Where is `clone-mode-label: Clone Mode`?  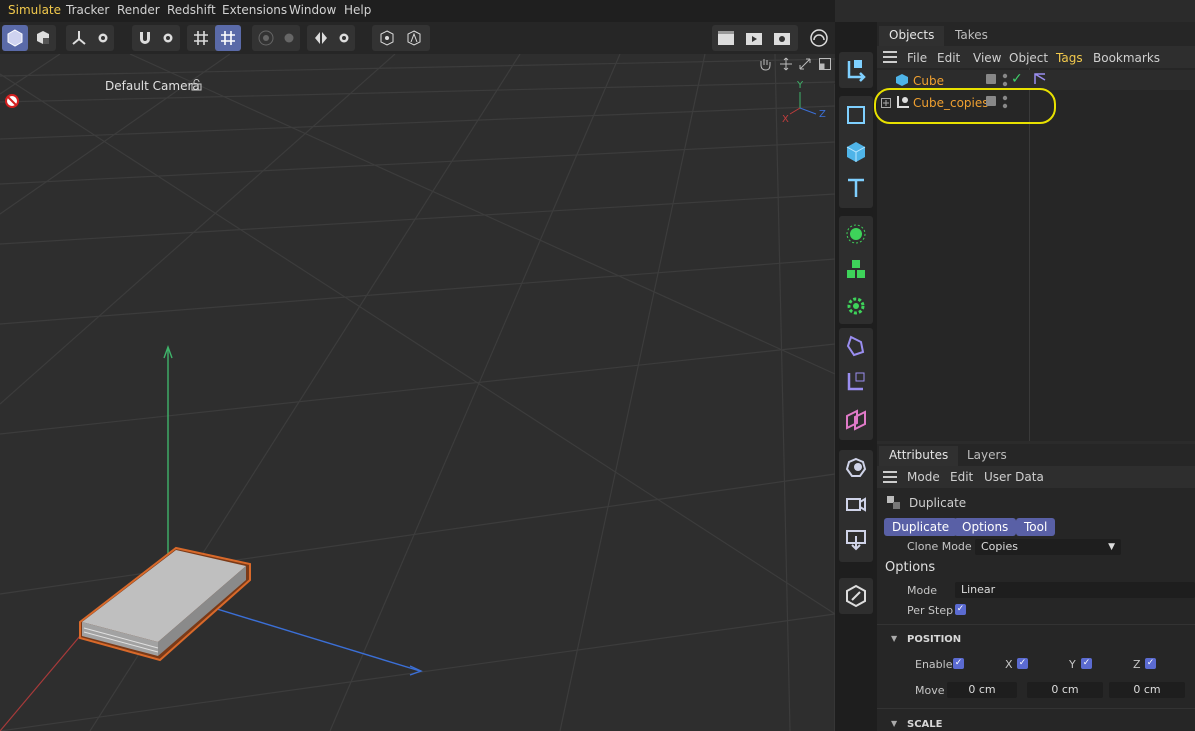
clone-mode-label: Clone Mode is located at coordinates (939, 546).